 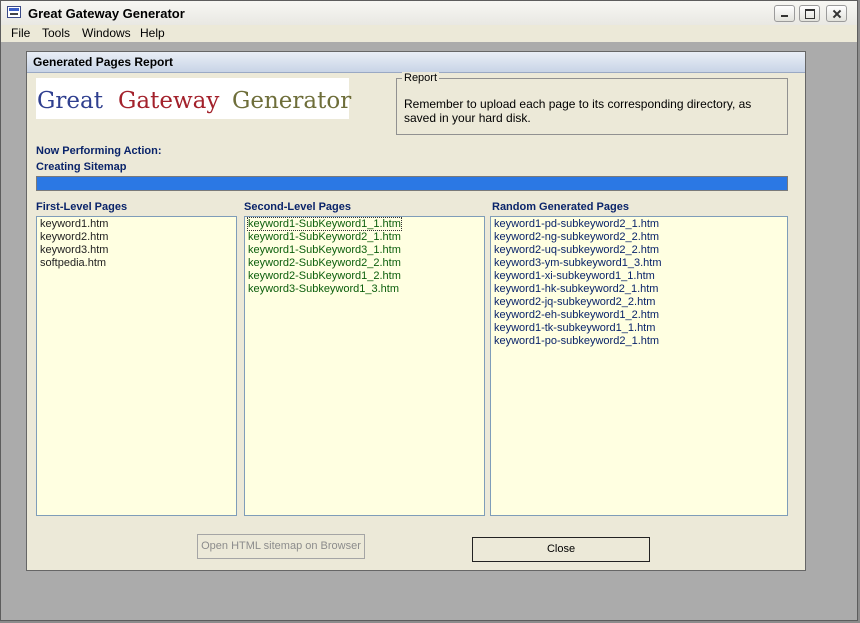 What do you see at coordinates (292, 101) in the screenshot?
I see `logo-word-generator: Generator` at bounding box center [292, 101].